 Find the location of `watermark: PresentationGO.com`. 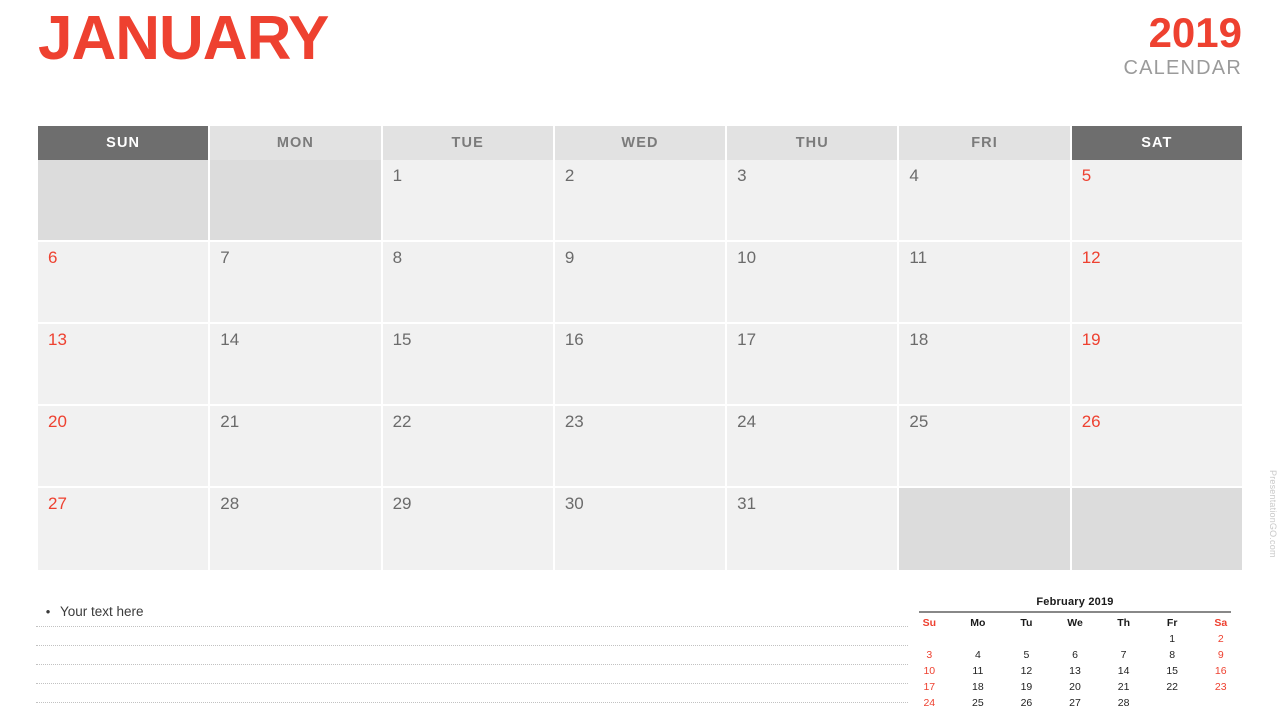

watermark: PresentationGO.com is located at coordinates (1273, 514).